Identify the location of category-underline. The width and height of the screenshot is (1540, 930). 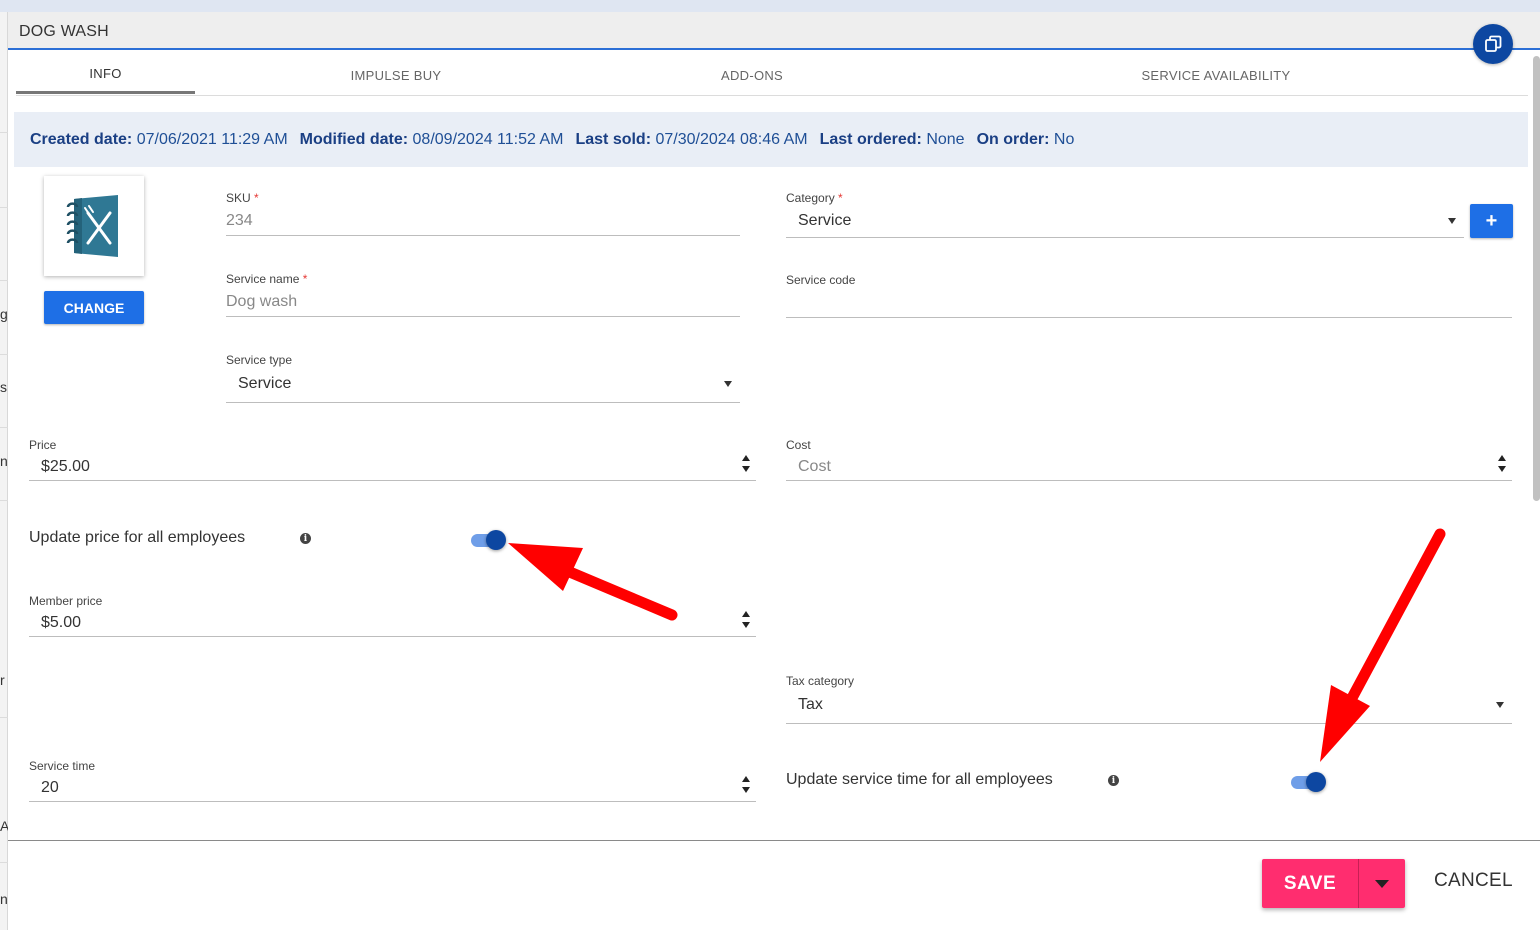
(1125, 237).